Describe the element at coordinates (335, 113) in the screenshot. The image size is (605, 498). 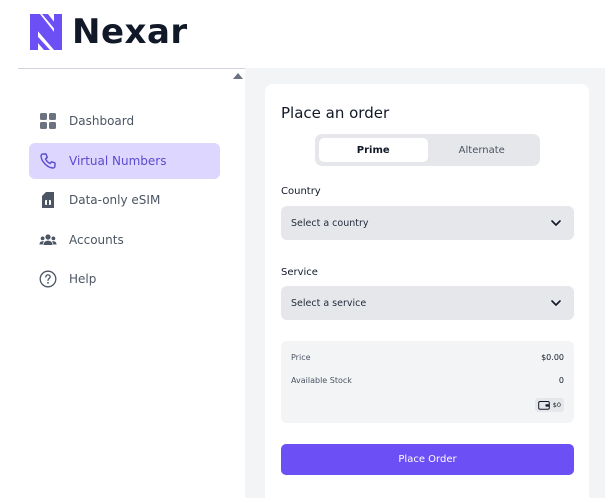
I see `page-title: Place an order` at that location.